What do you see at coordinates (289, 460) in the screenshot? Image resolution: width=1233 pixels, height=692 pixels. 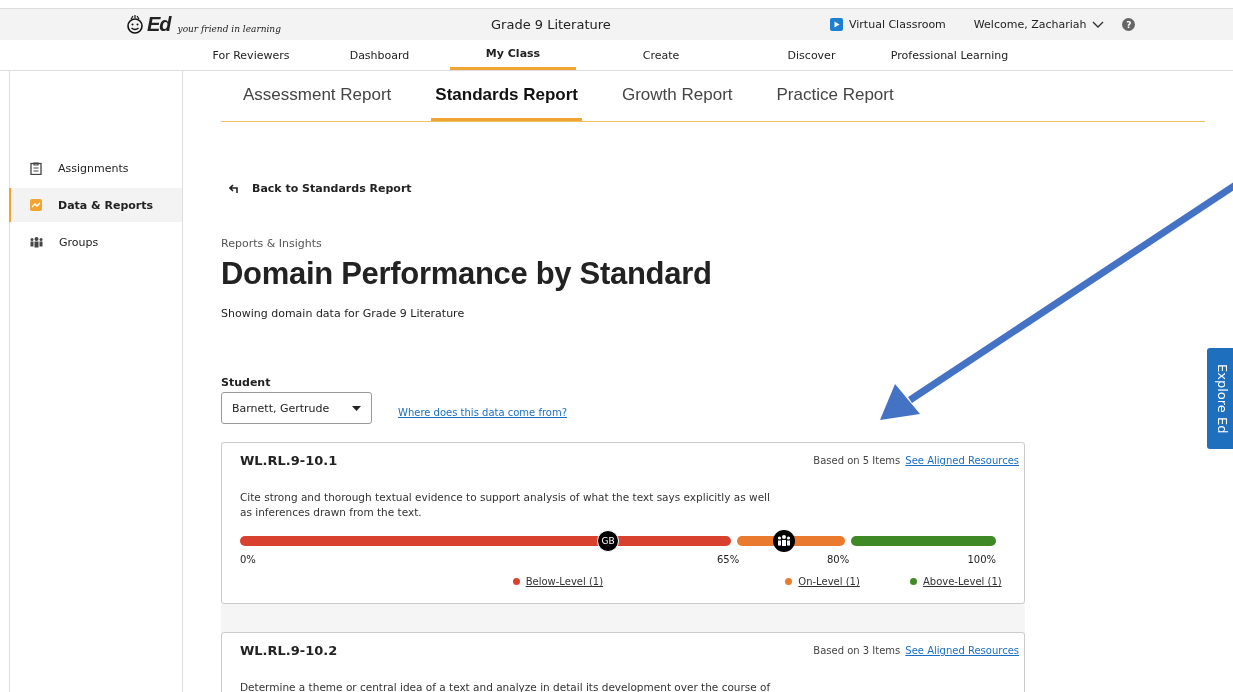 I see `standard-code: WL.RL.9-10.1` at bounding box center [289, 460].